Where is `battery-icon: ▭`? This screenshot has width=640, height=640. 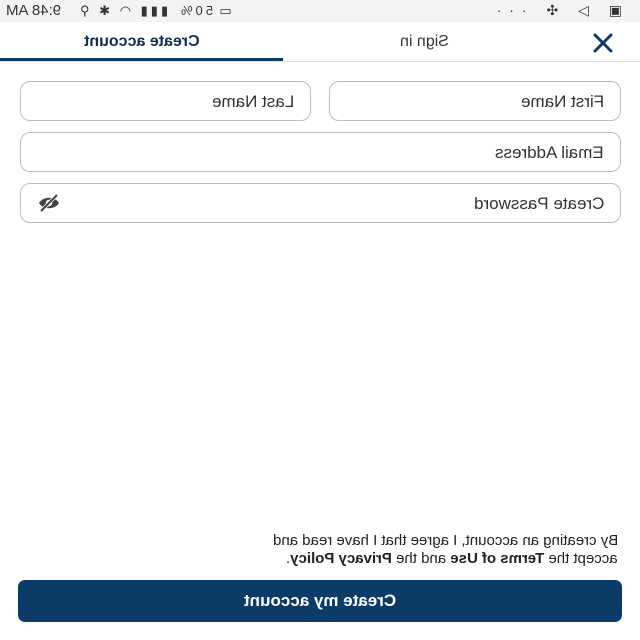
battery-icon: ▭ is located at coordinates (227, 10).